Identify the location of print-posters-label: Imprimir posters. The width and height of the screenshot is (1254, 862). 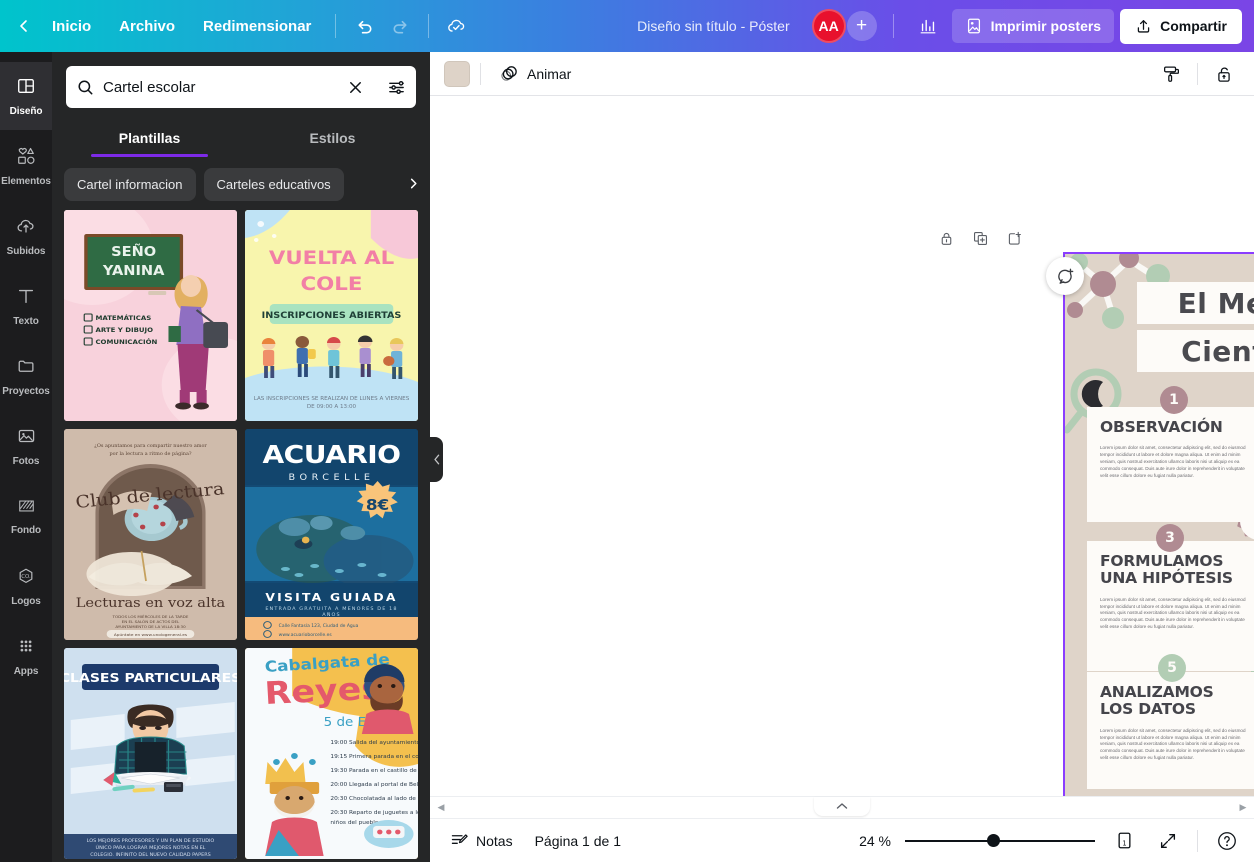
(1046, 26).